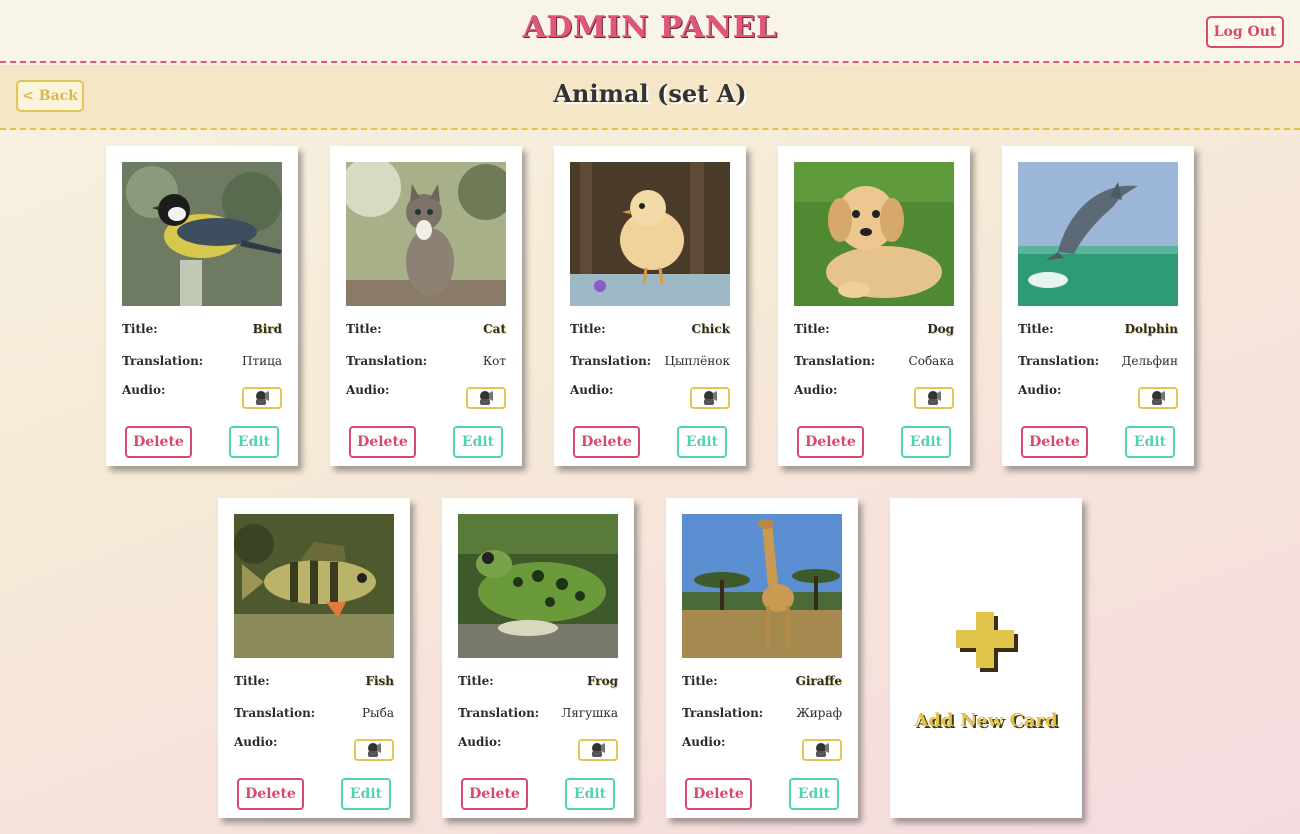 This screenshot has width=1300, height=834. Describe the element at coordinates (986, 720) in the screenshot. I see `add-new-card-label: Add New Card` at that location.